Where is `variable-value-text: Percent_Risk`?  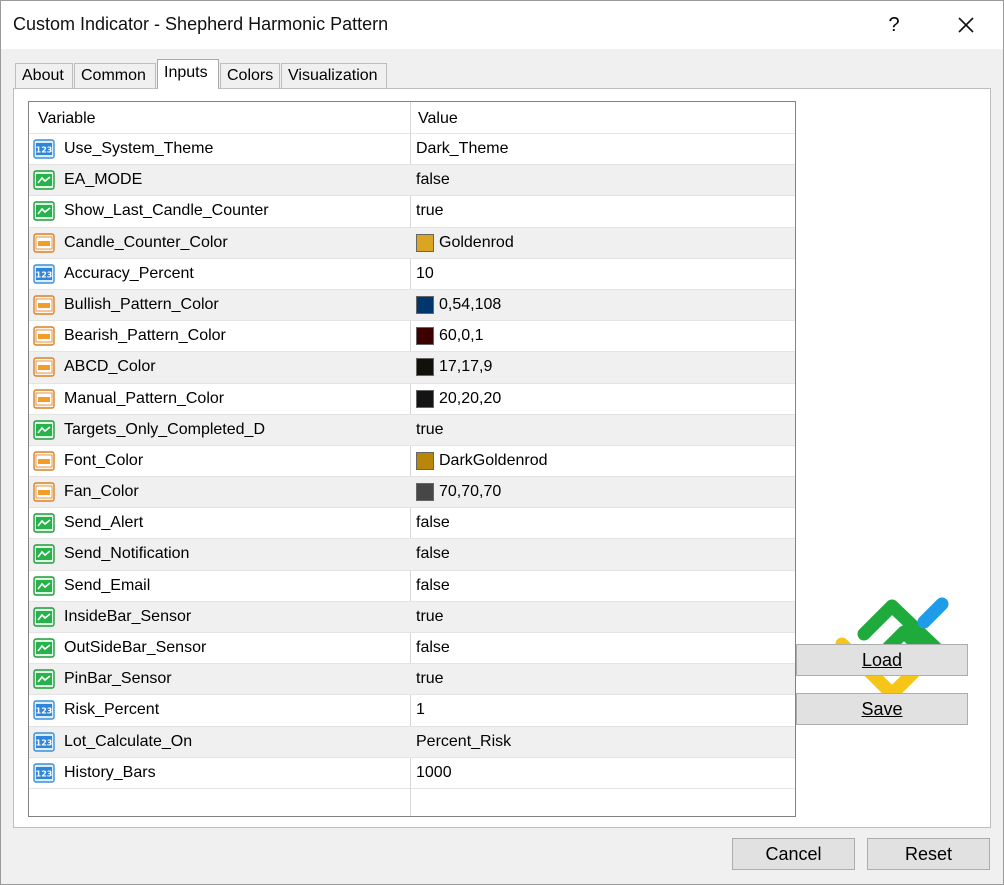 variable-value-text: Percent_Risk is located at coordinates (464, 741).